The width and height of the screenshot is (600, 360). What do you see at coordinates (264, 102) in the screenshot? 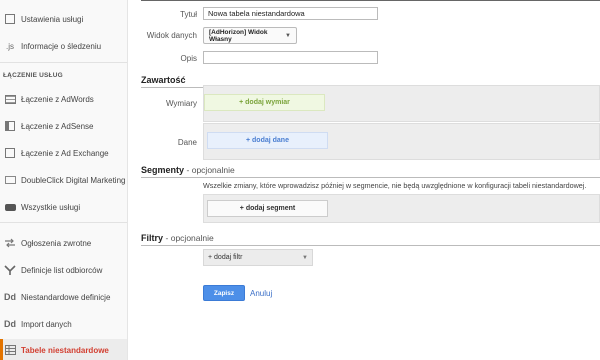
I see `add-dimension-button: + dodaj wymiar` at bounding box center [264, 102].